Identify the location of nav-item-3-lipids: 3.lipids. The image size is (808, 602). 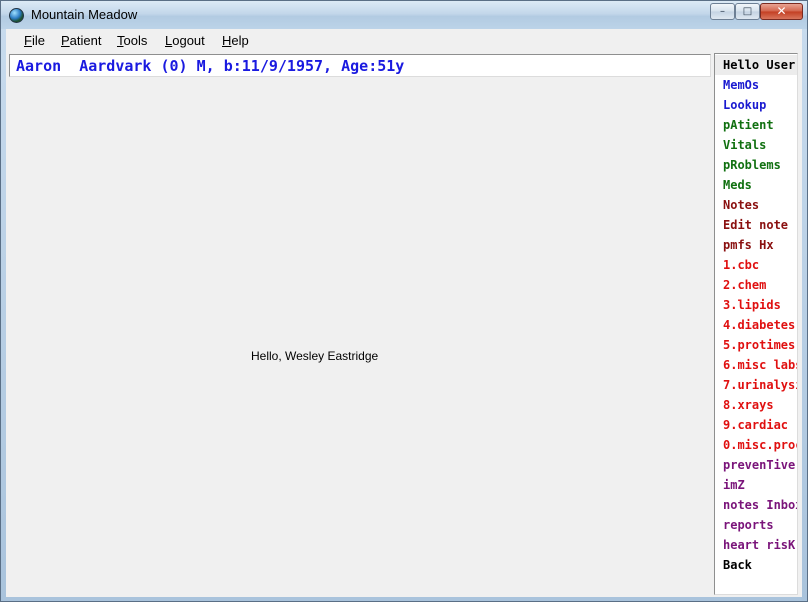
(756, 305).